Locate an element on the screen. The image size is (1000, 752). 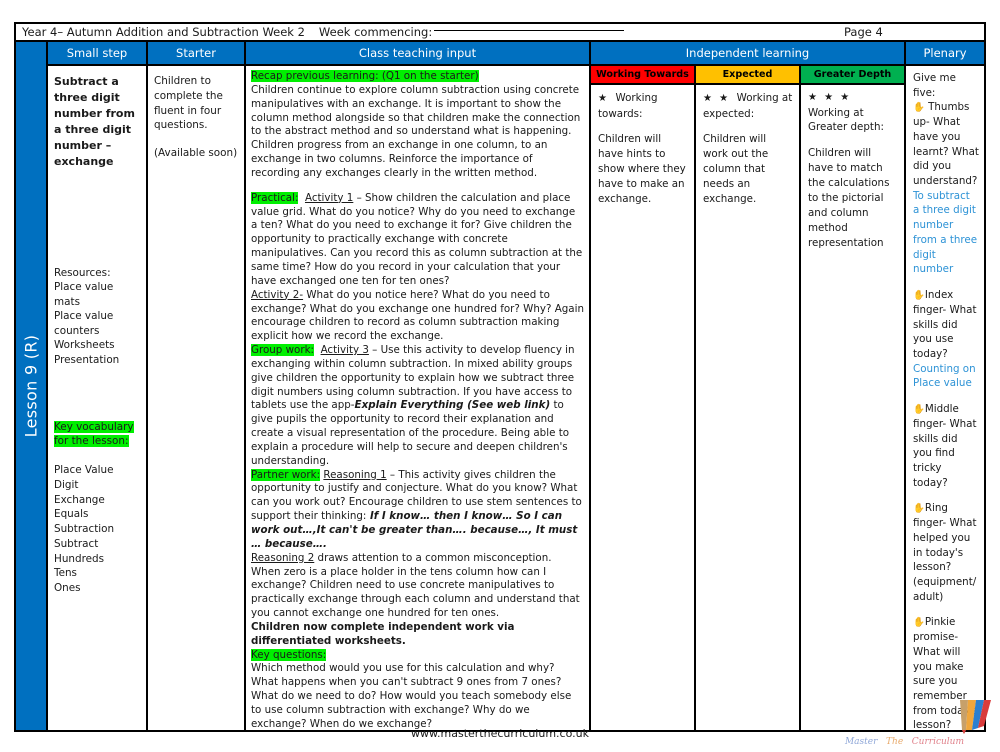
lesson-tab: Lesson 9 (R) is located at coordinates (32, 386).